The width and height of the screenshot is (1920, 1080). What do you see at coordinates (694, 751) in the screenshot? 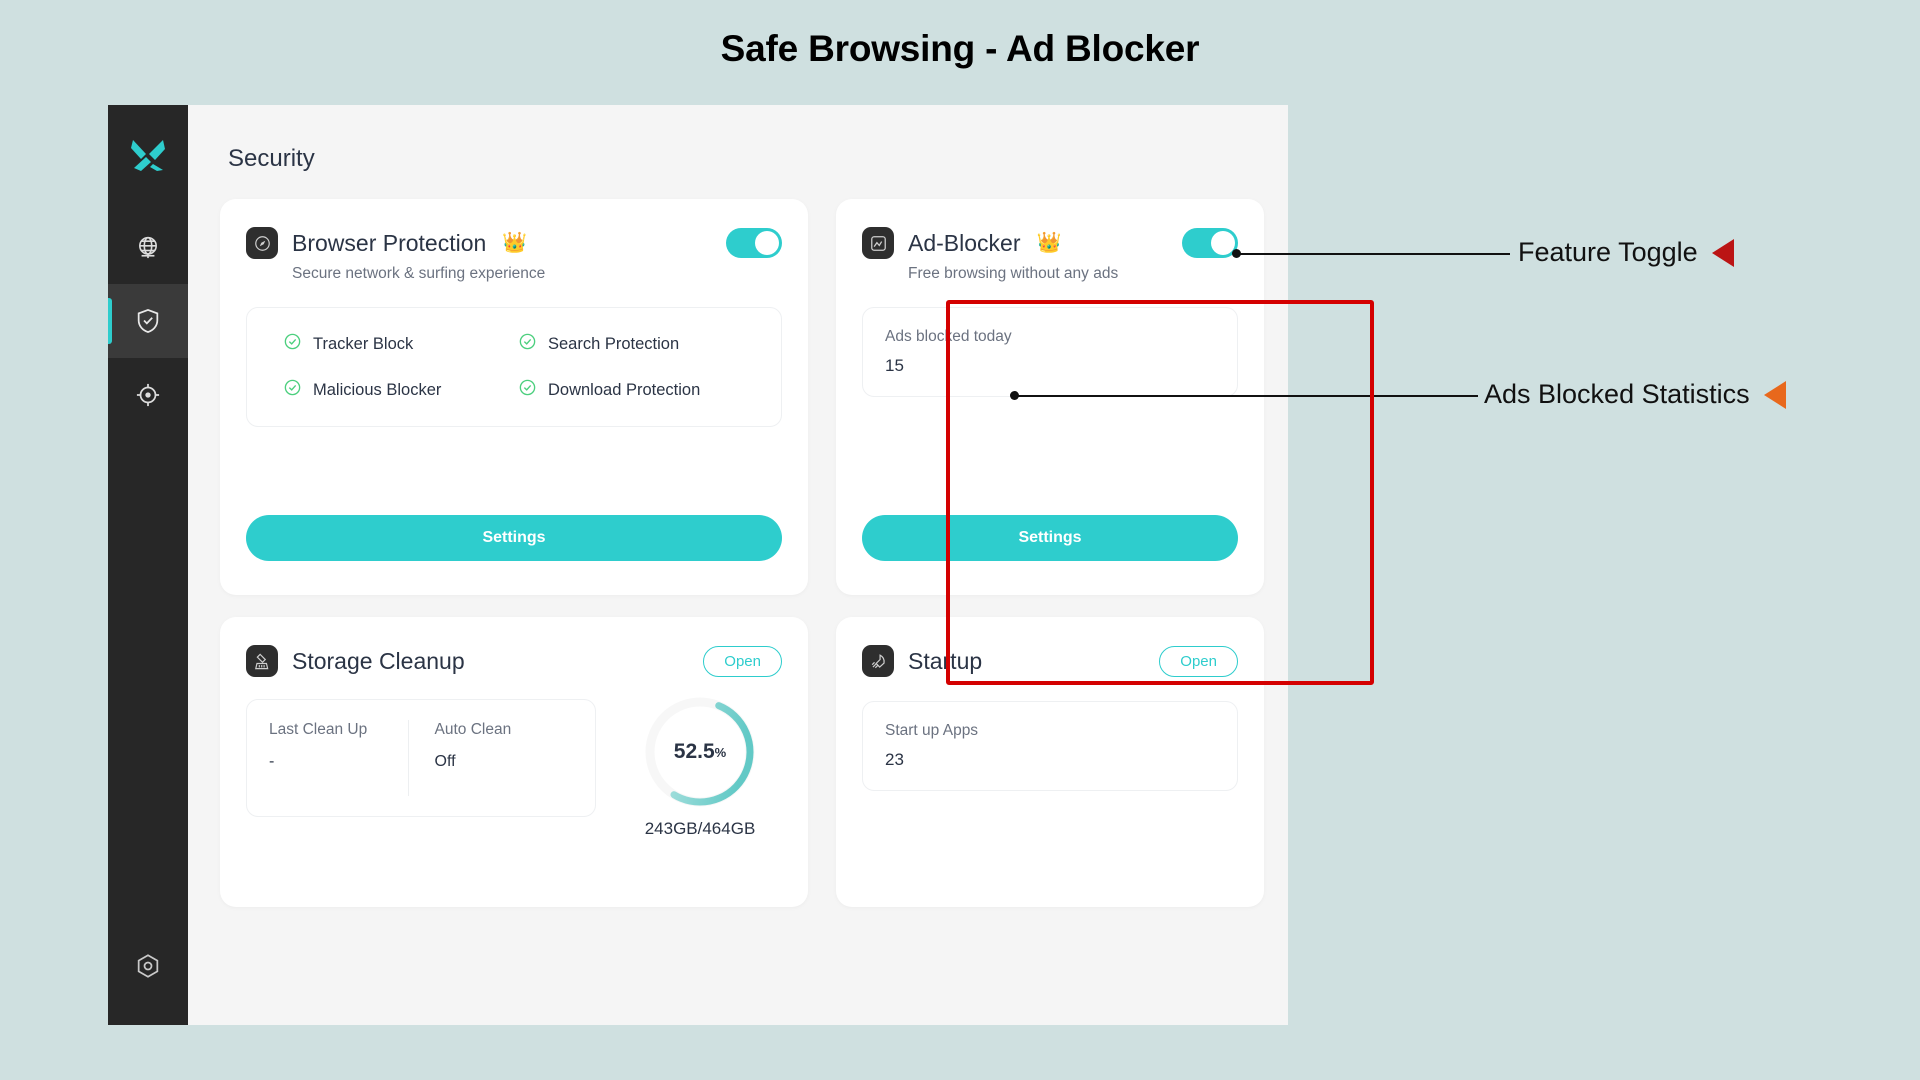
I see `donut-percent-value: 52.5` at bounding box center [694, 751].